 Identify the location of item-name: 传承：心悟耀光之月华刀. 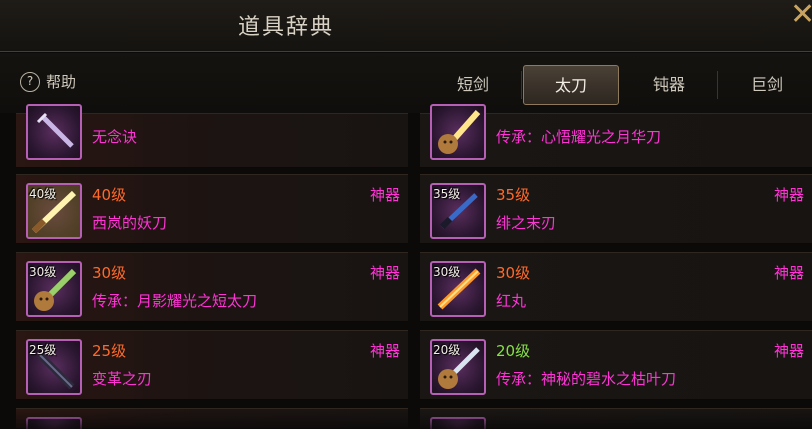
(579, 137).